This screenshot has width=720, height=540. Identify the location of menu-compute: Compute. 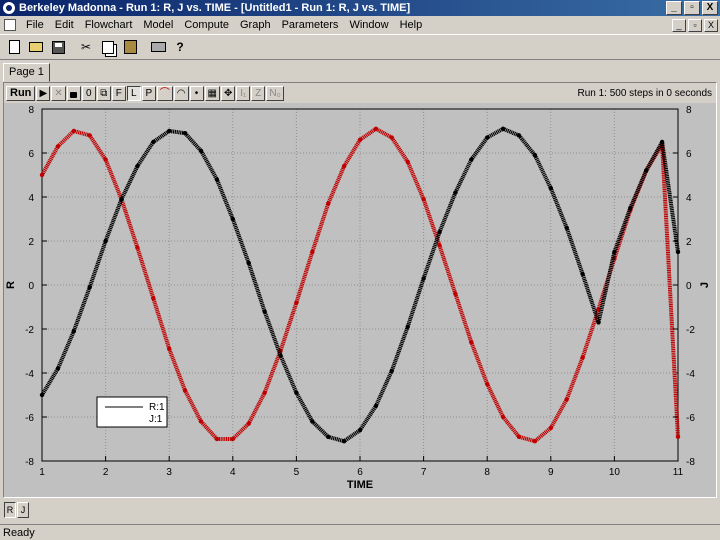
(208, 25).